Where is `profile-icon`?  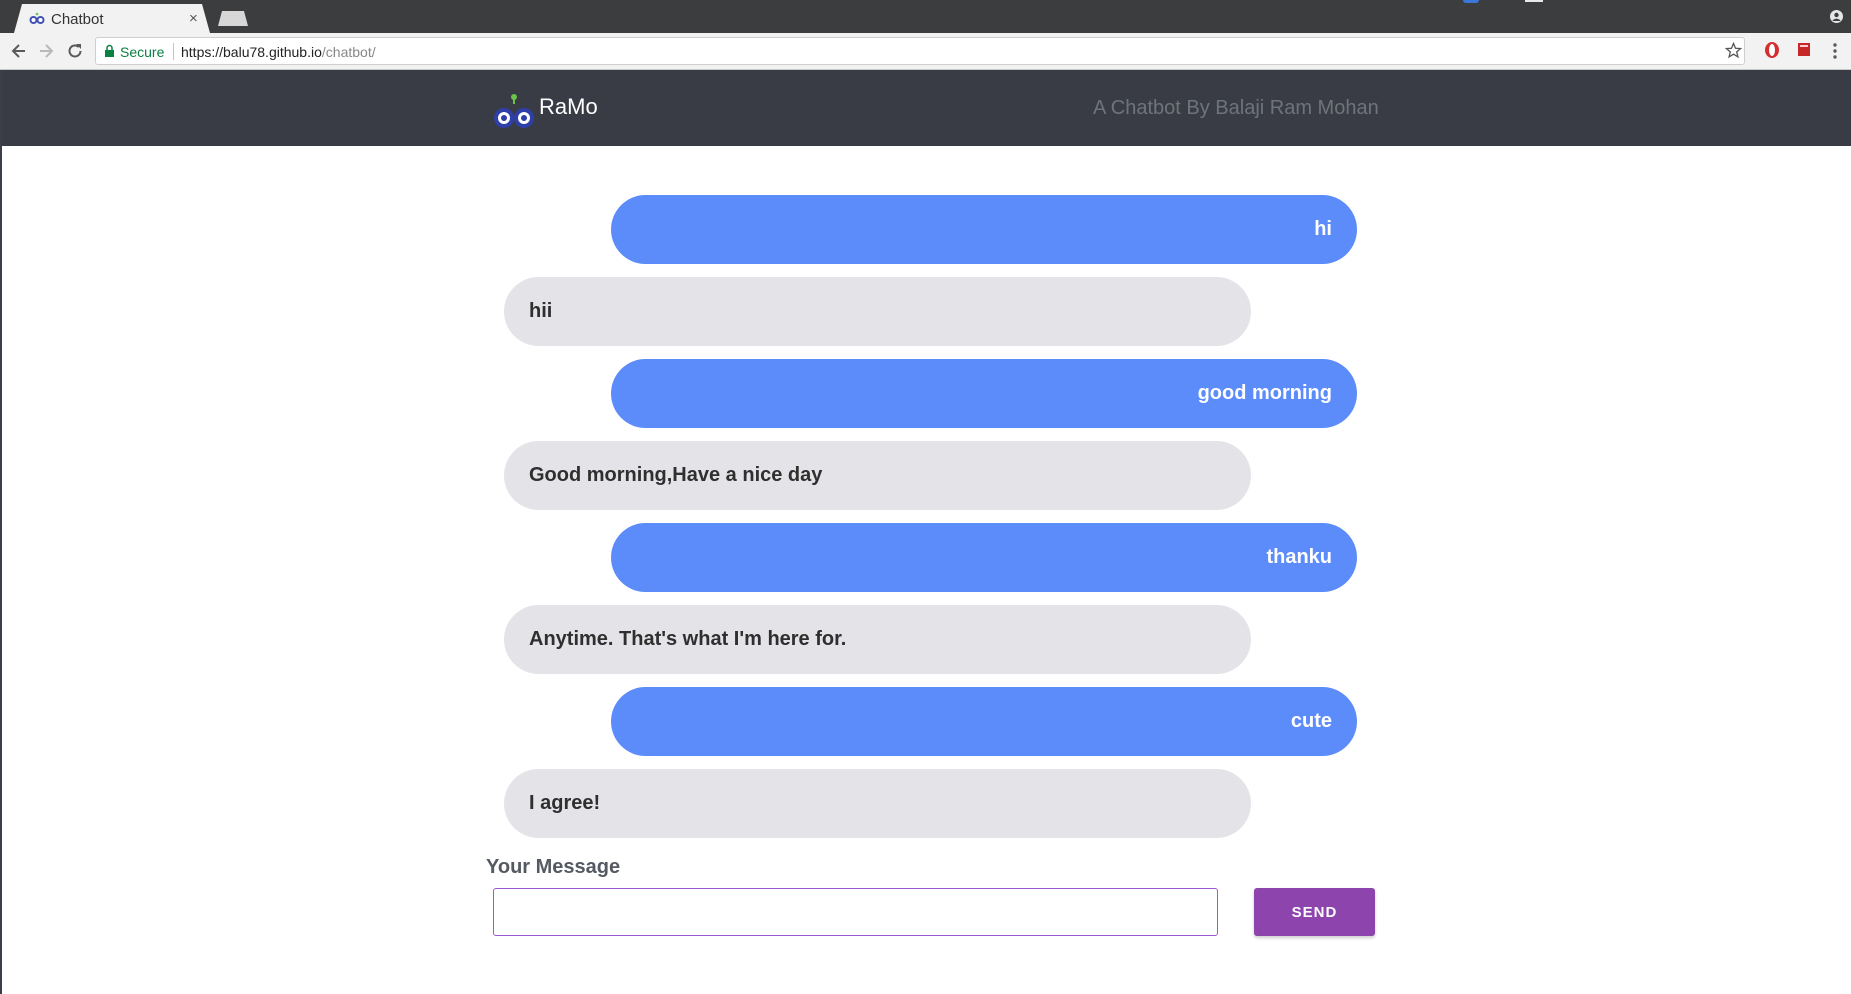 profile-icon is located at coordinates (1836, 16).